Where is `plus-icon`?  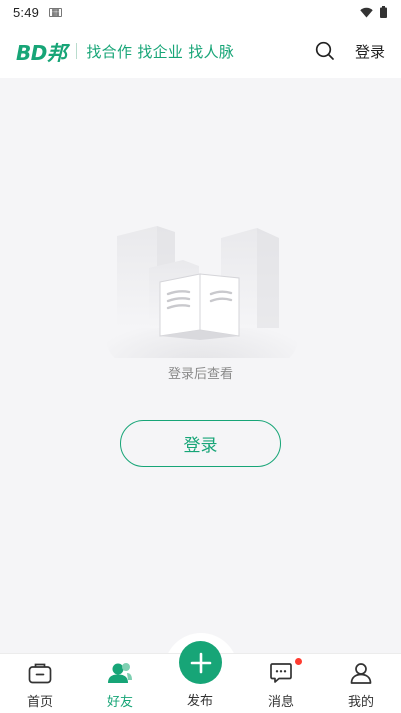 plus-icon is located at coordinates (200, 662).